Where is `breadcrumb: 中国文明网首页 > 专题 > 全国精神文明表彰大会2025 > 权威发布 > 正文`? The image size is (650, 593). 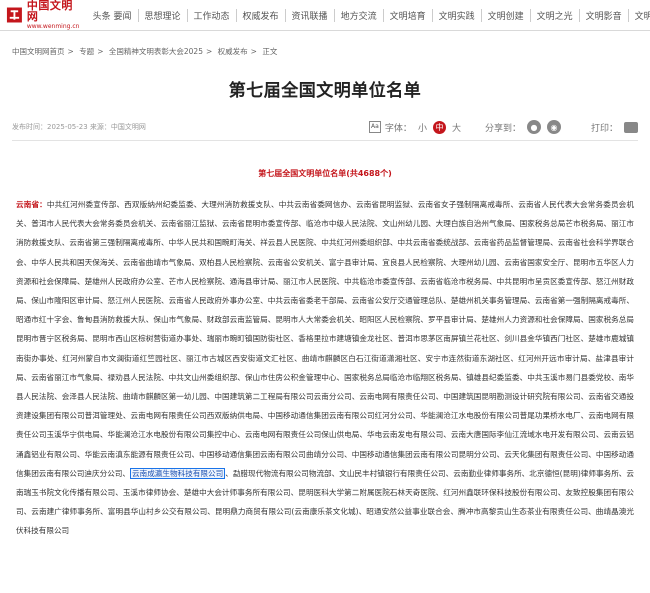
breadcrumb: 中国文明网首页 > 专题 > 全国精神文明表彰大会2025 > 权威发布 > 正文 is located at coordinates (145, 51).